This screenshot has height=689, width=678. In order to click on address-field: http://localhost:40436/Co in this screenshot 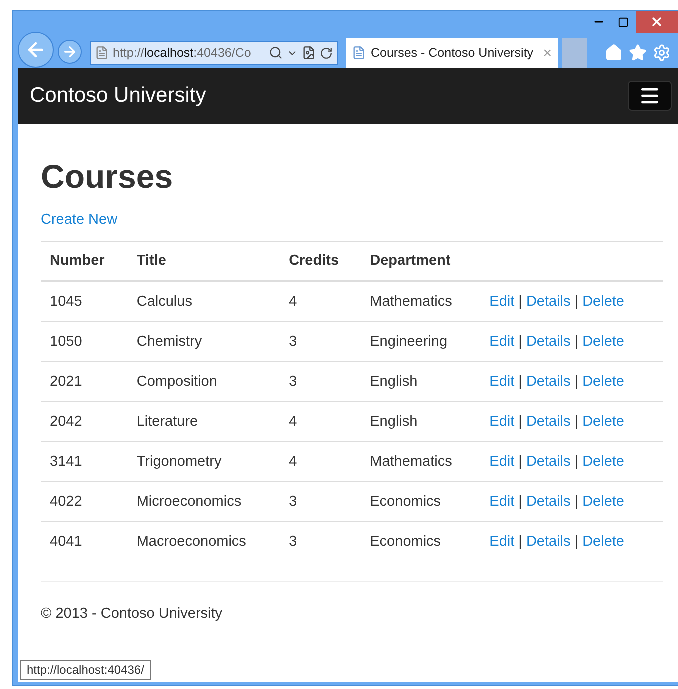, I will do `click(214, 53)`.